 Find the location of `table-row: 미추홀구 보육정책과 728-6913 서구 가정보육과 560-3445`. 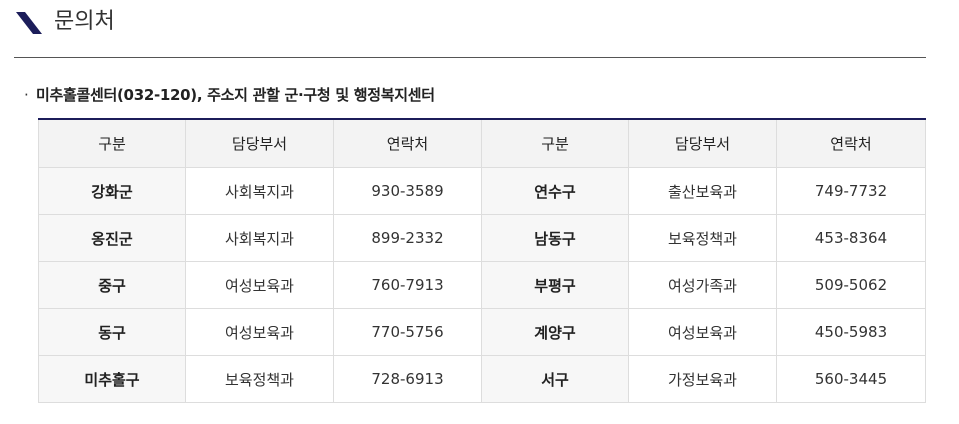

table-row: 미추홀구 보육정책과 728-6913 서구 가정보육과 560-3445 is located at coordinates (482, 379).